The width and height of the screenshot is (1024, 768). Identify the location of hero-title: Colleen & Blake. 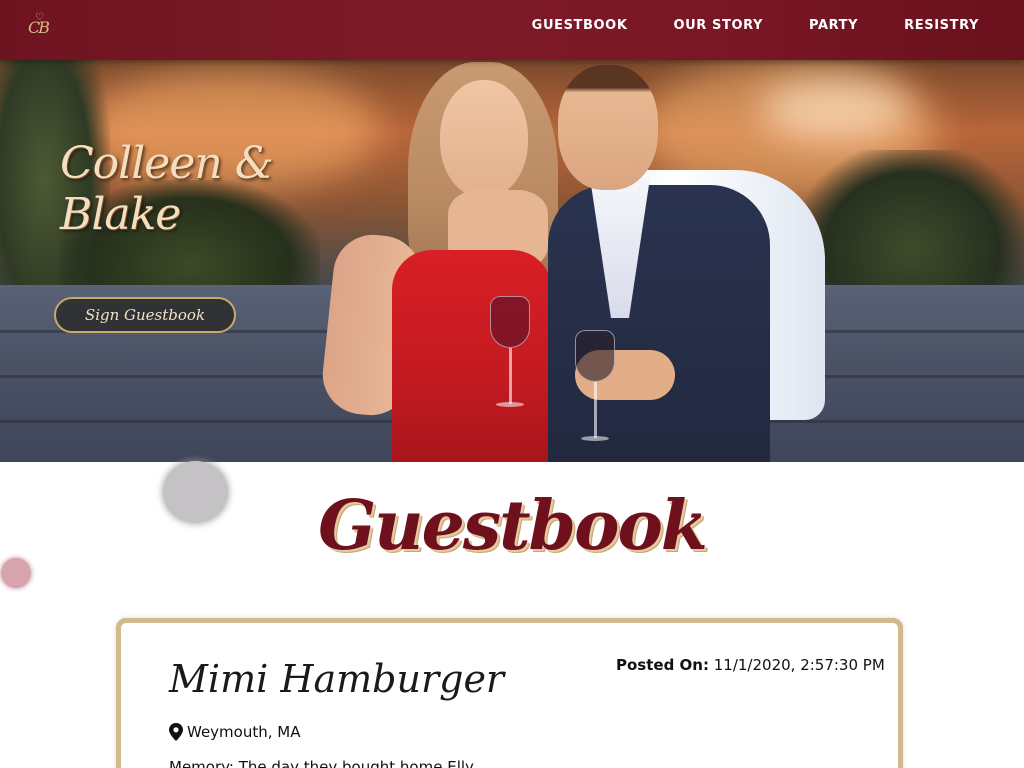
(167, 189).